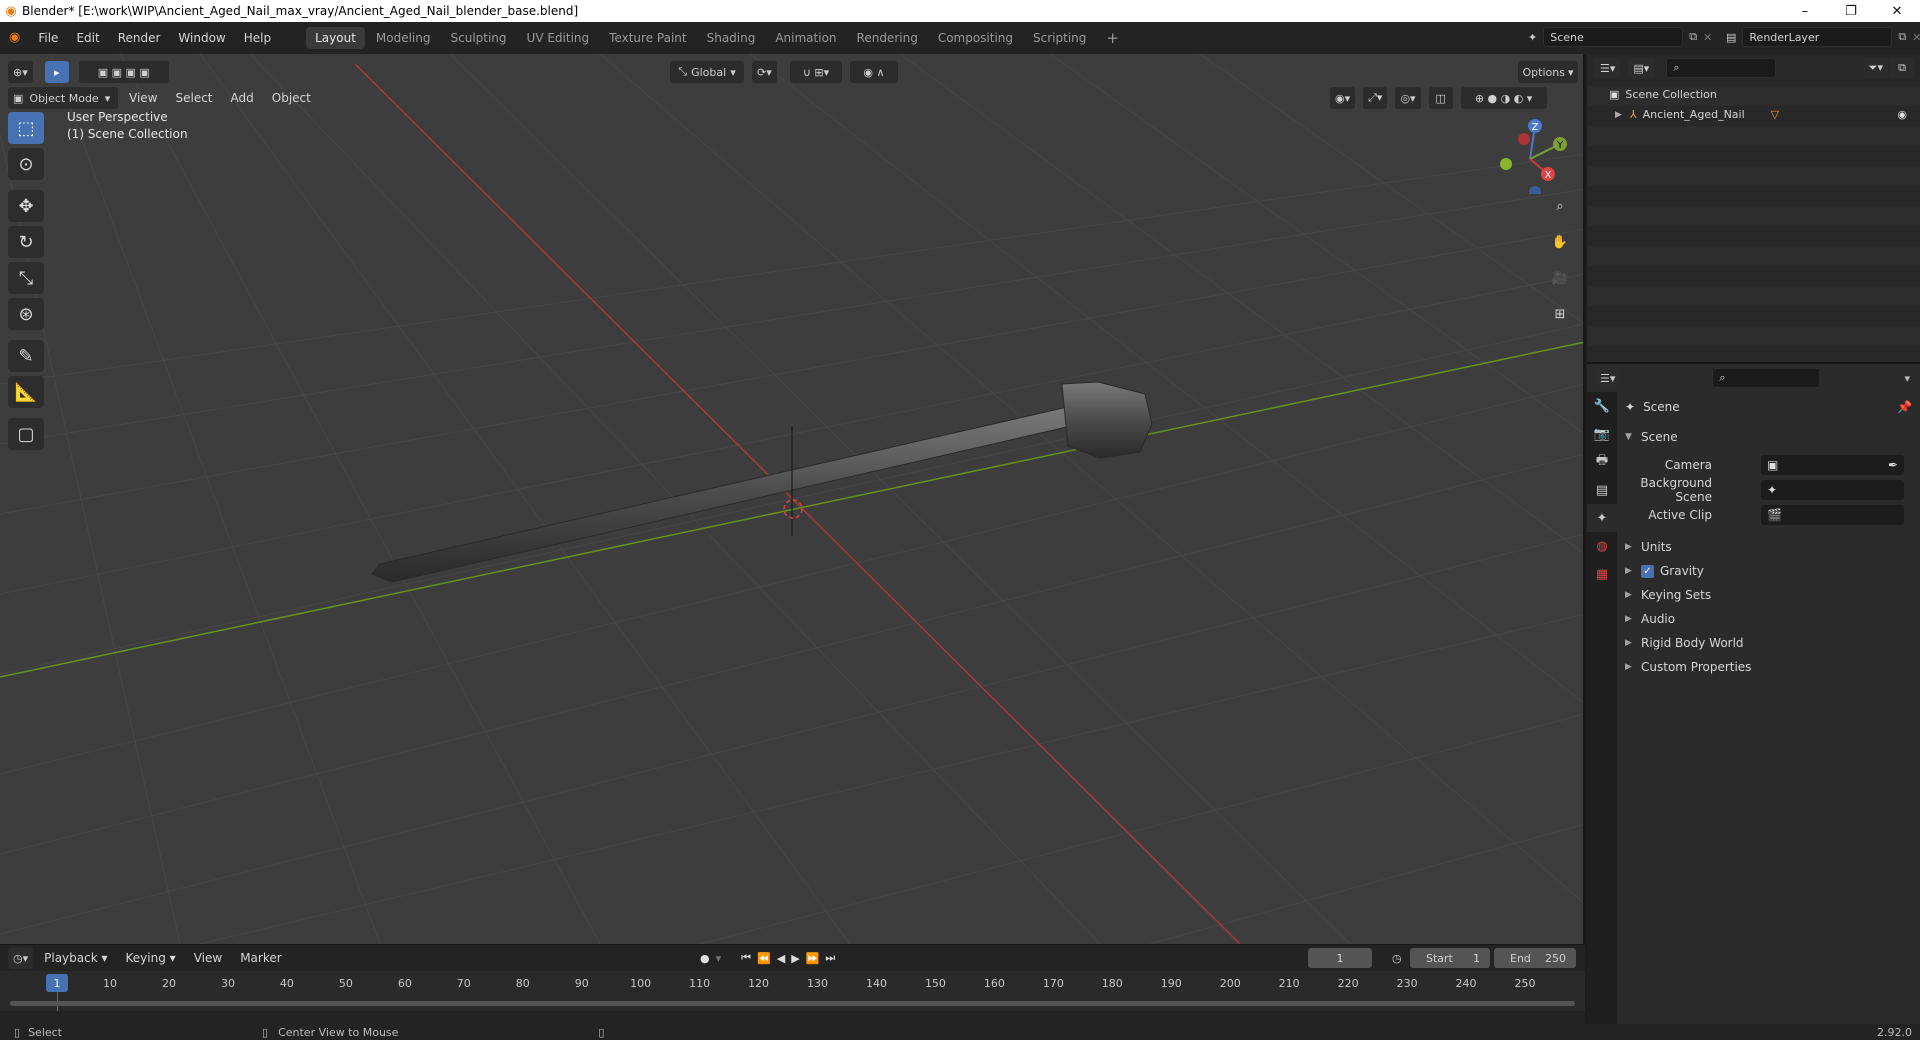  I want to click on play-icon: ▶, so click(795, 958).